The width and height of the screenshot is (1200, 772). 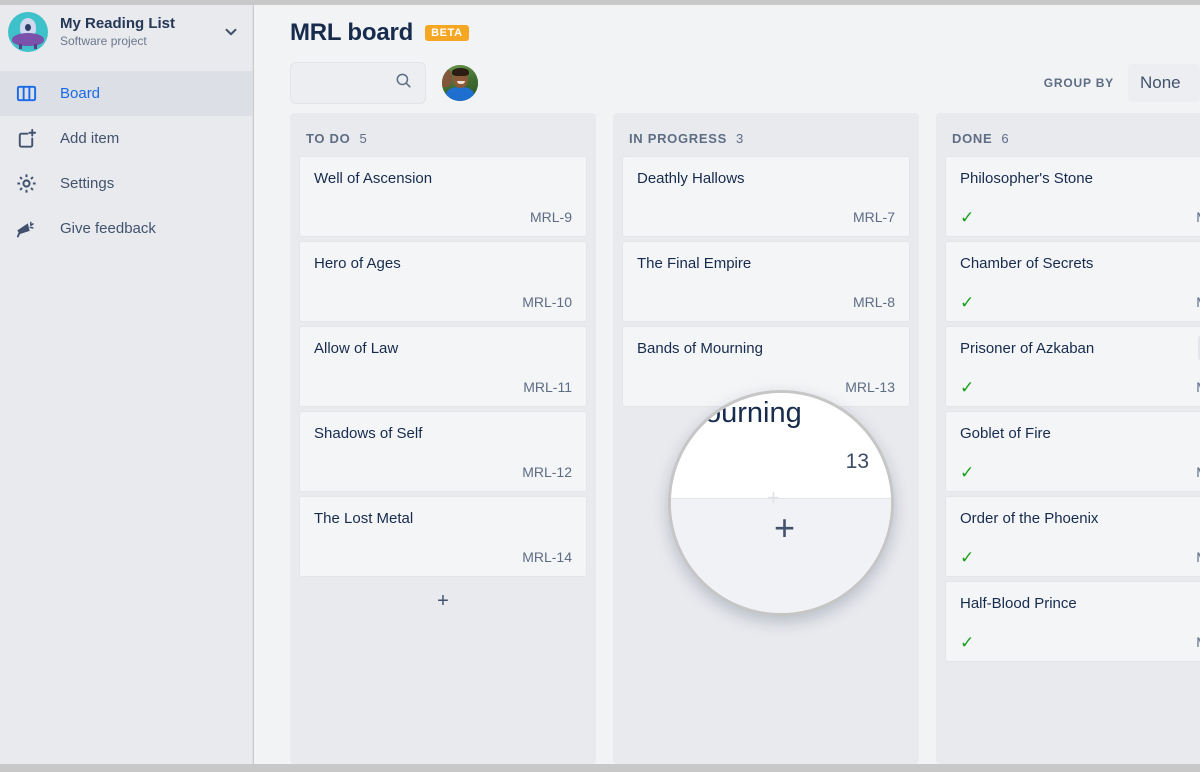 I want to click on column-header: DONE 6, so click(x=1068, y=134).